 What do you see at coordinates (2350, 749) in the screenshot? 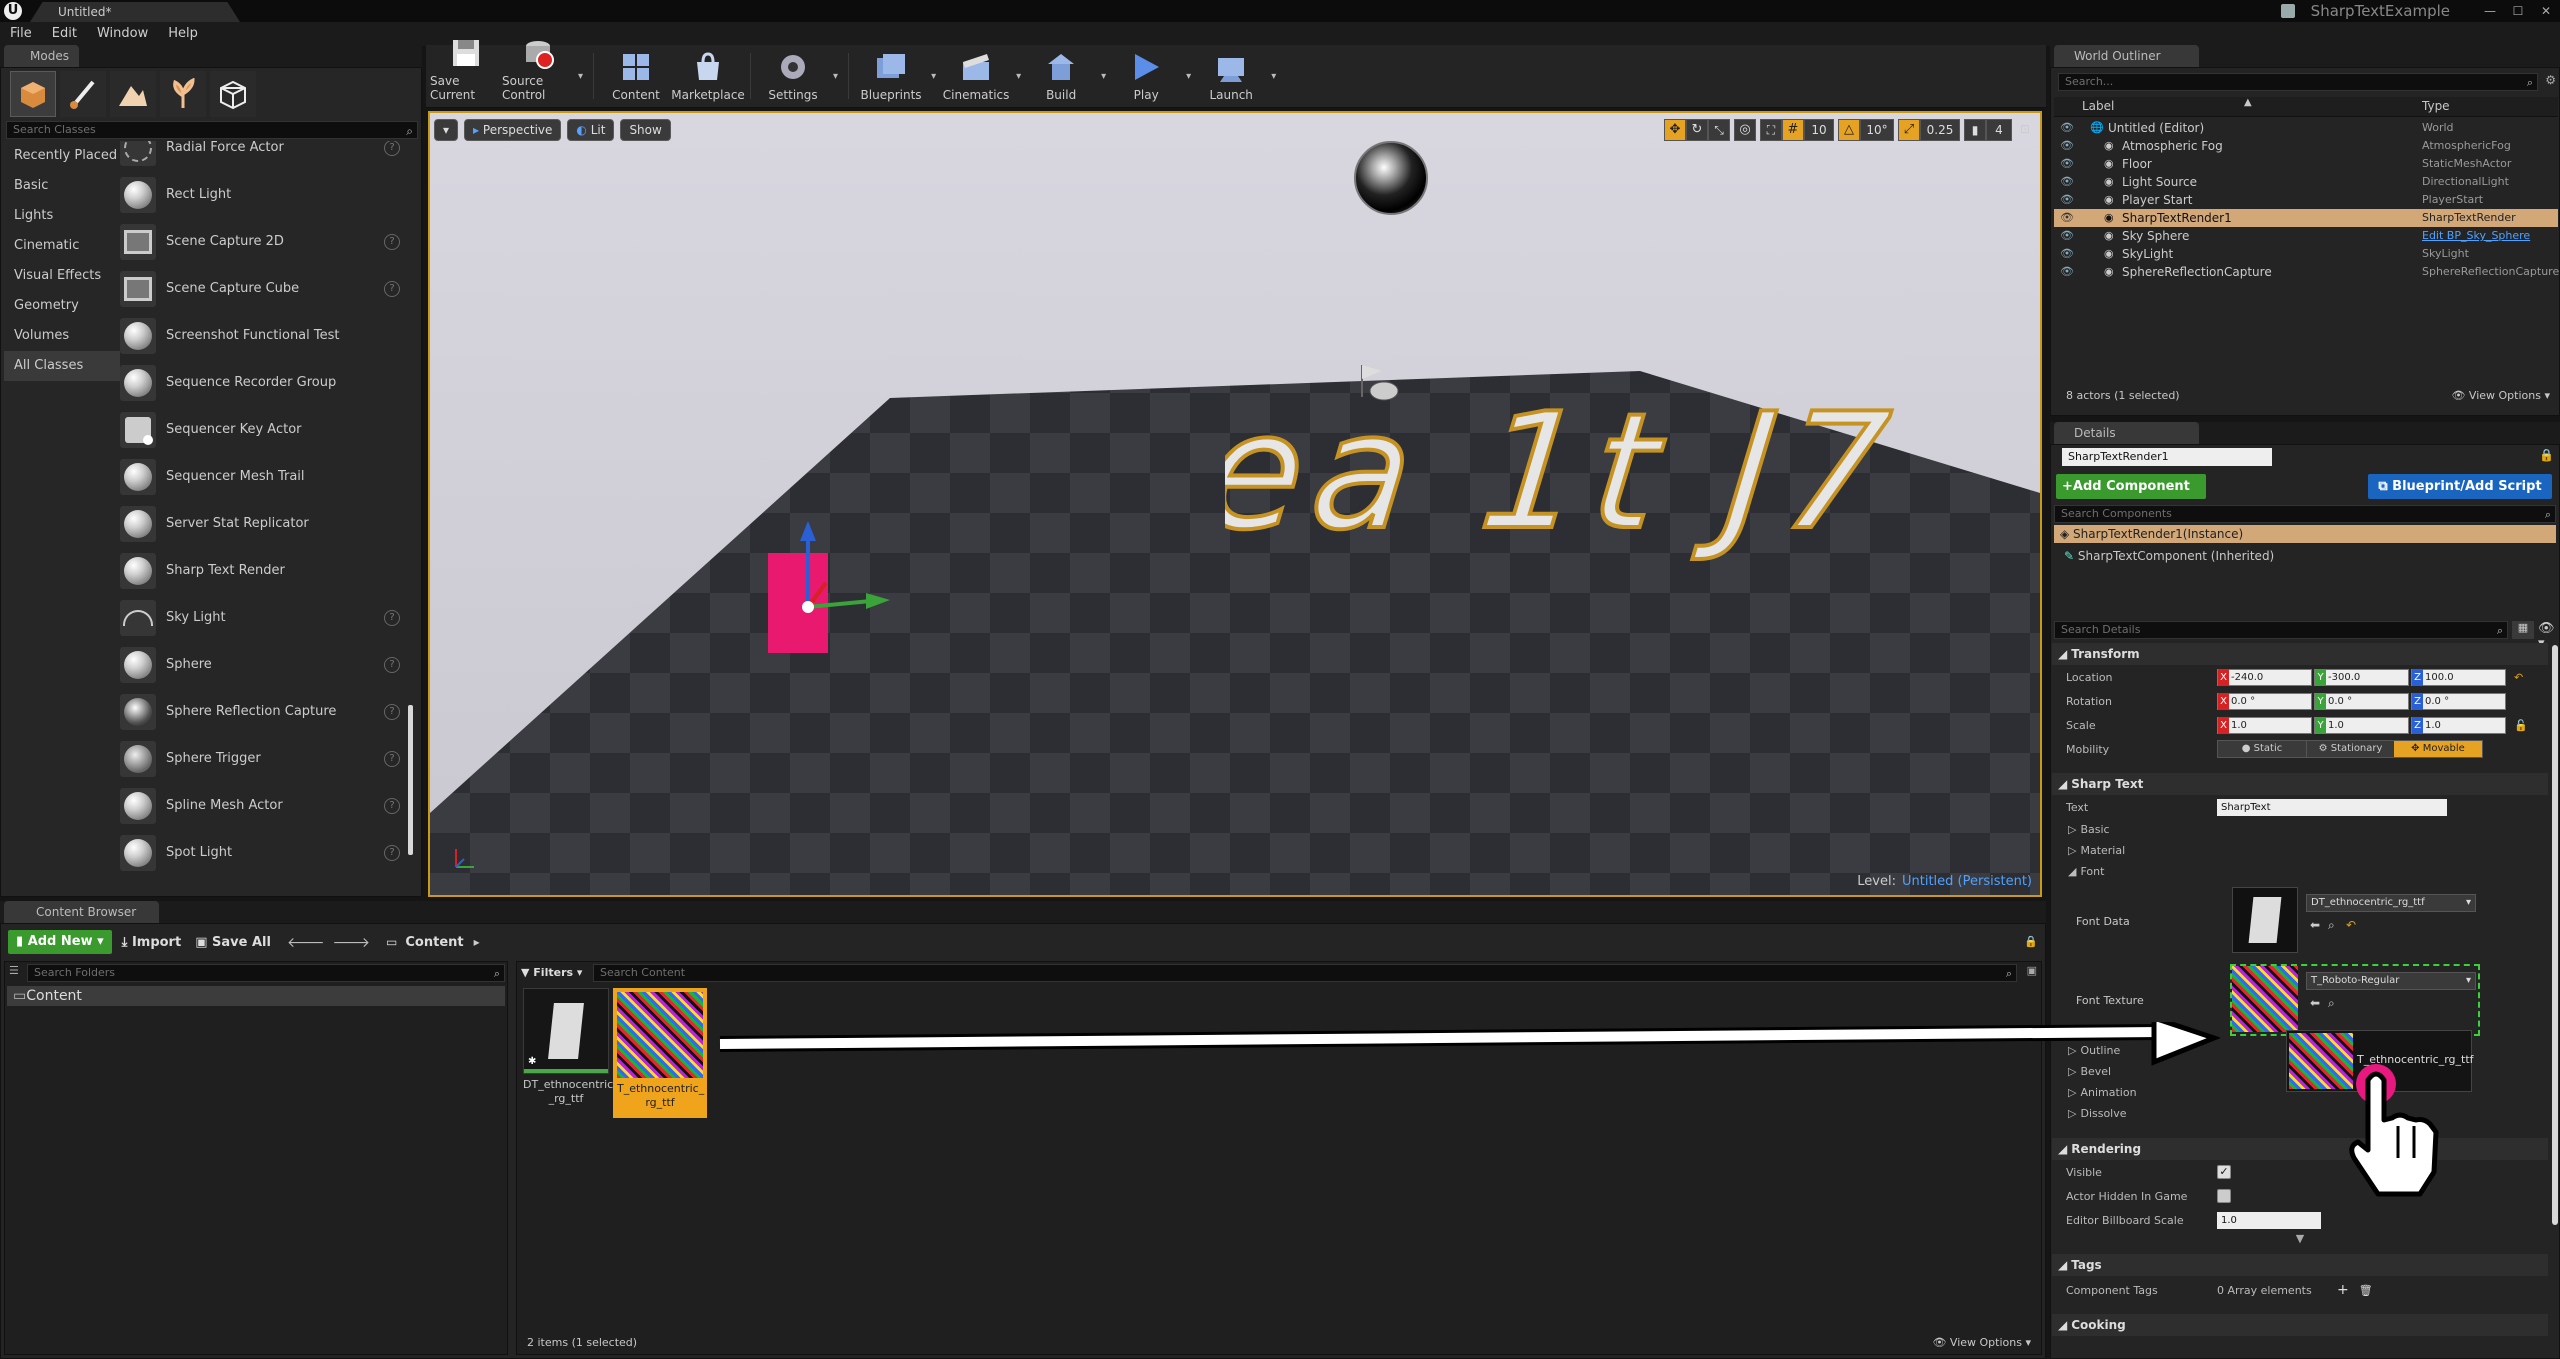
I see `mobility-stationary: ⚙ Stationary` at bounding box center [2350, 749].